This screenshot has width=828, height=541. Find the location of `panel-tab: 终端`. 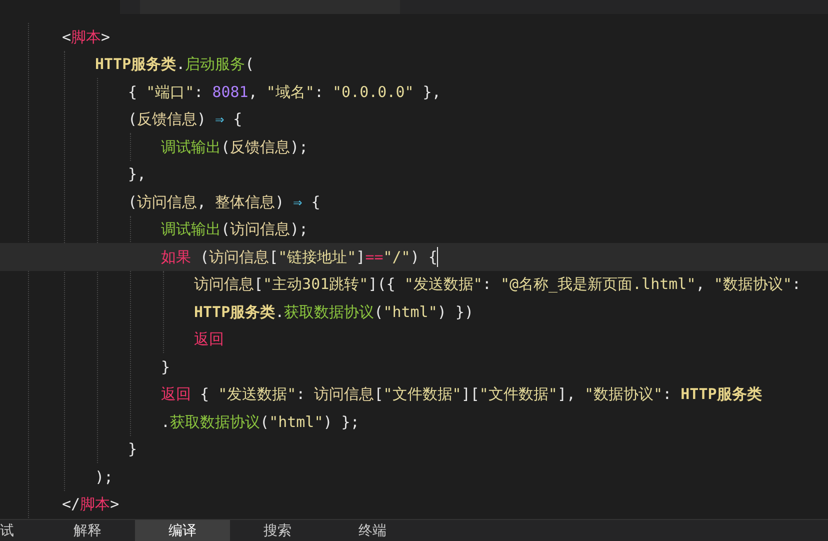

panel-tab: 终端 is located at coordinates (372, 530).